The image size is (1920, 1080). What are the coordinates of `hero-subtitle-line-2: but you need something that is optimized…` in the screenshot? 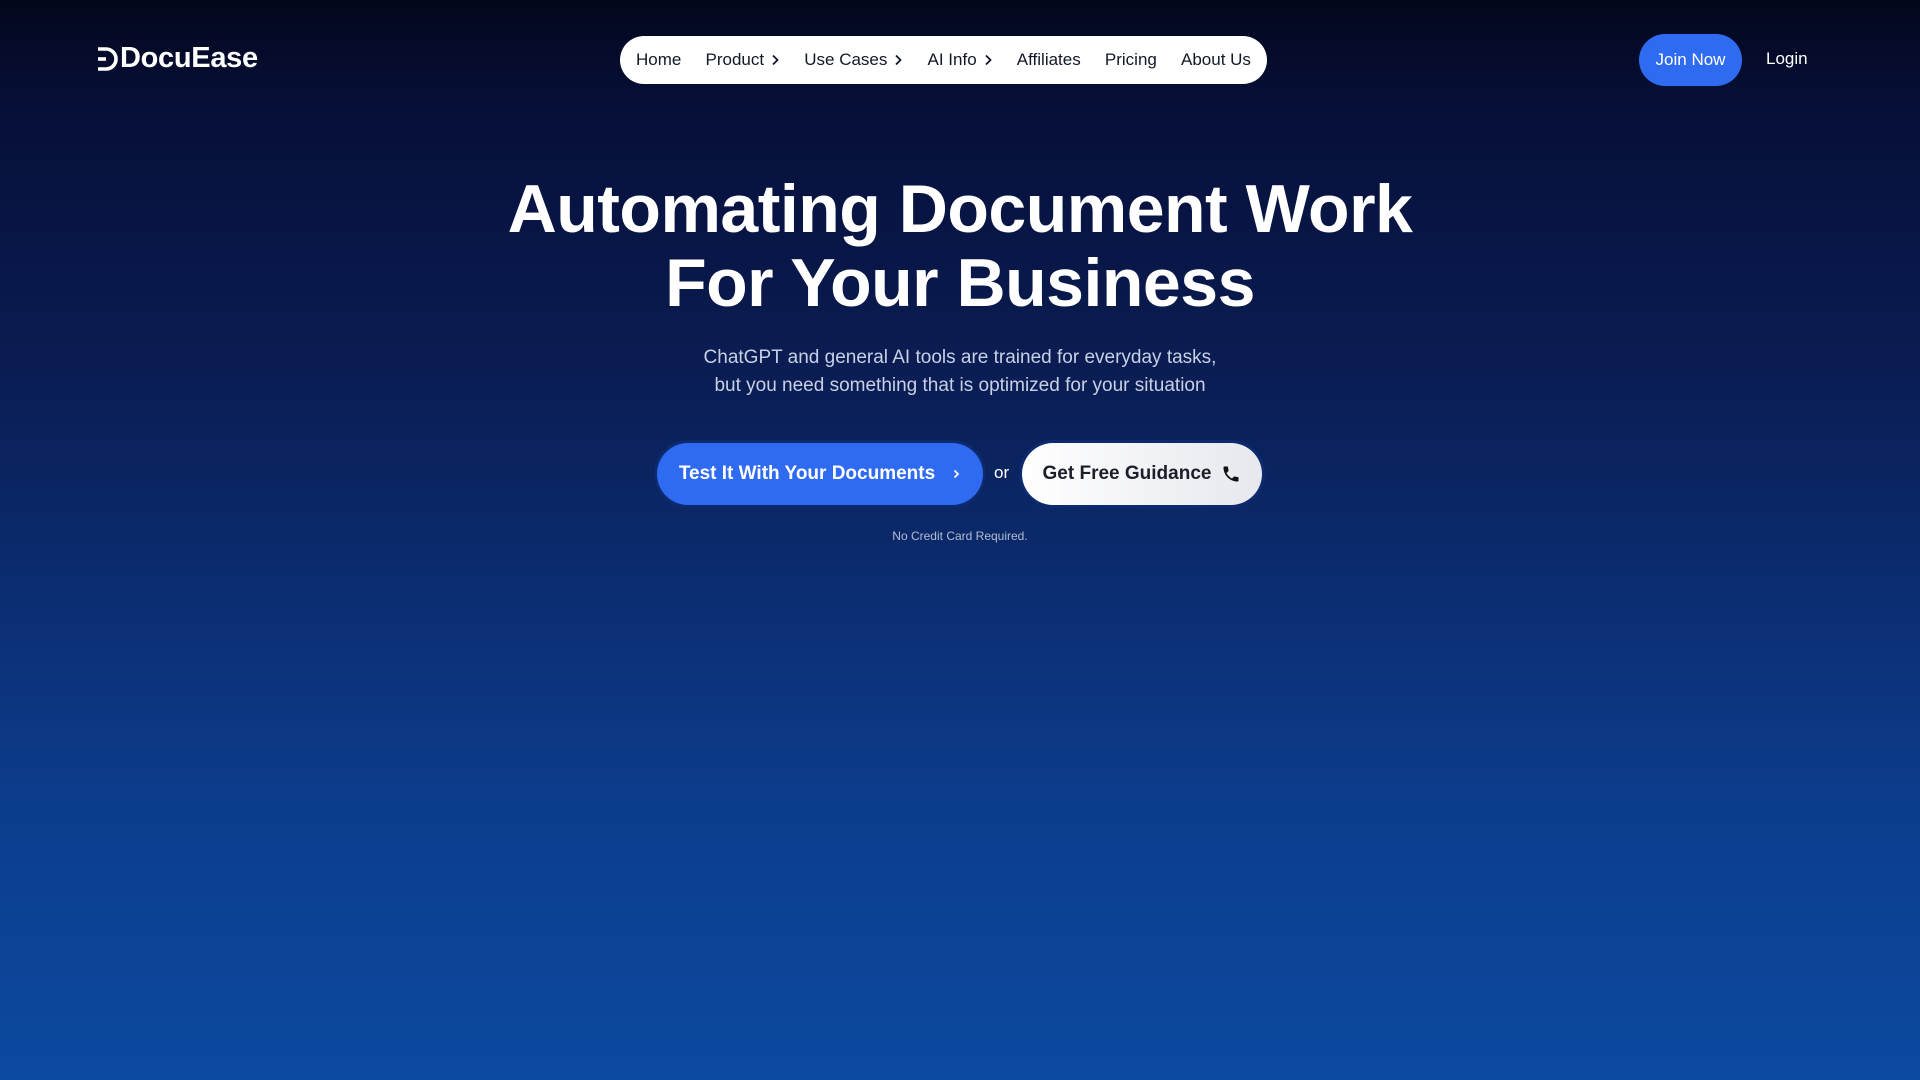 It's located at (960, 385).